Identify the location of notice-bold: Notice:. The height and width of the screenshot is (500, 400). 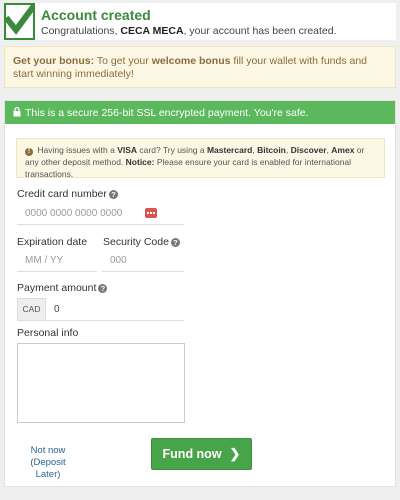
(140, 162).